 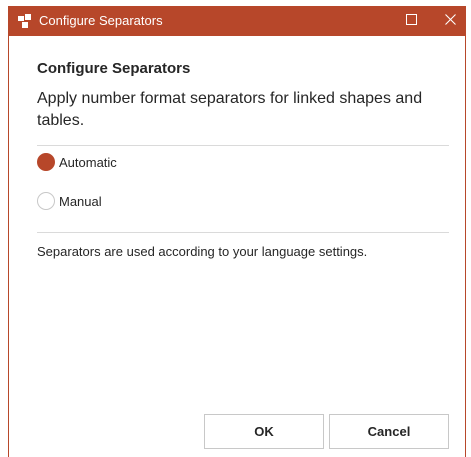 I want to click on radio-automatic: Automatic, so click(x=77, y=162).